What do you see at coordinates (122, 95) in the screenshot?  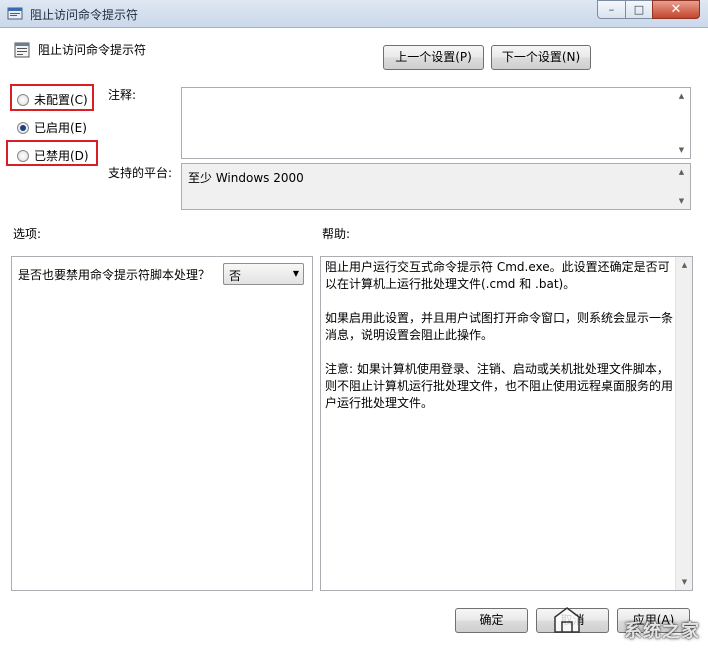 I see `comment-label: 注释:` at bounding box center [122, 95].